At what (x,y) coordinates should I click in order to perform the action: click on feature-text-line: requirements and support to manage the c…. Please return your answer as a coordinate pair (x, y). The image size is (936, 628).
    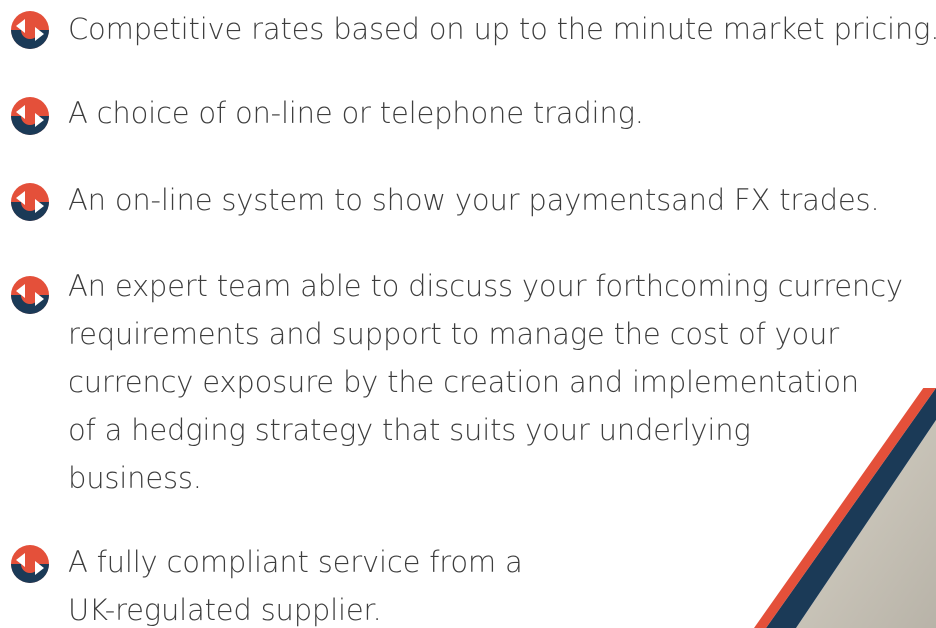
    Looking at the image, I should click on (453, 334).